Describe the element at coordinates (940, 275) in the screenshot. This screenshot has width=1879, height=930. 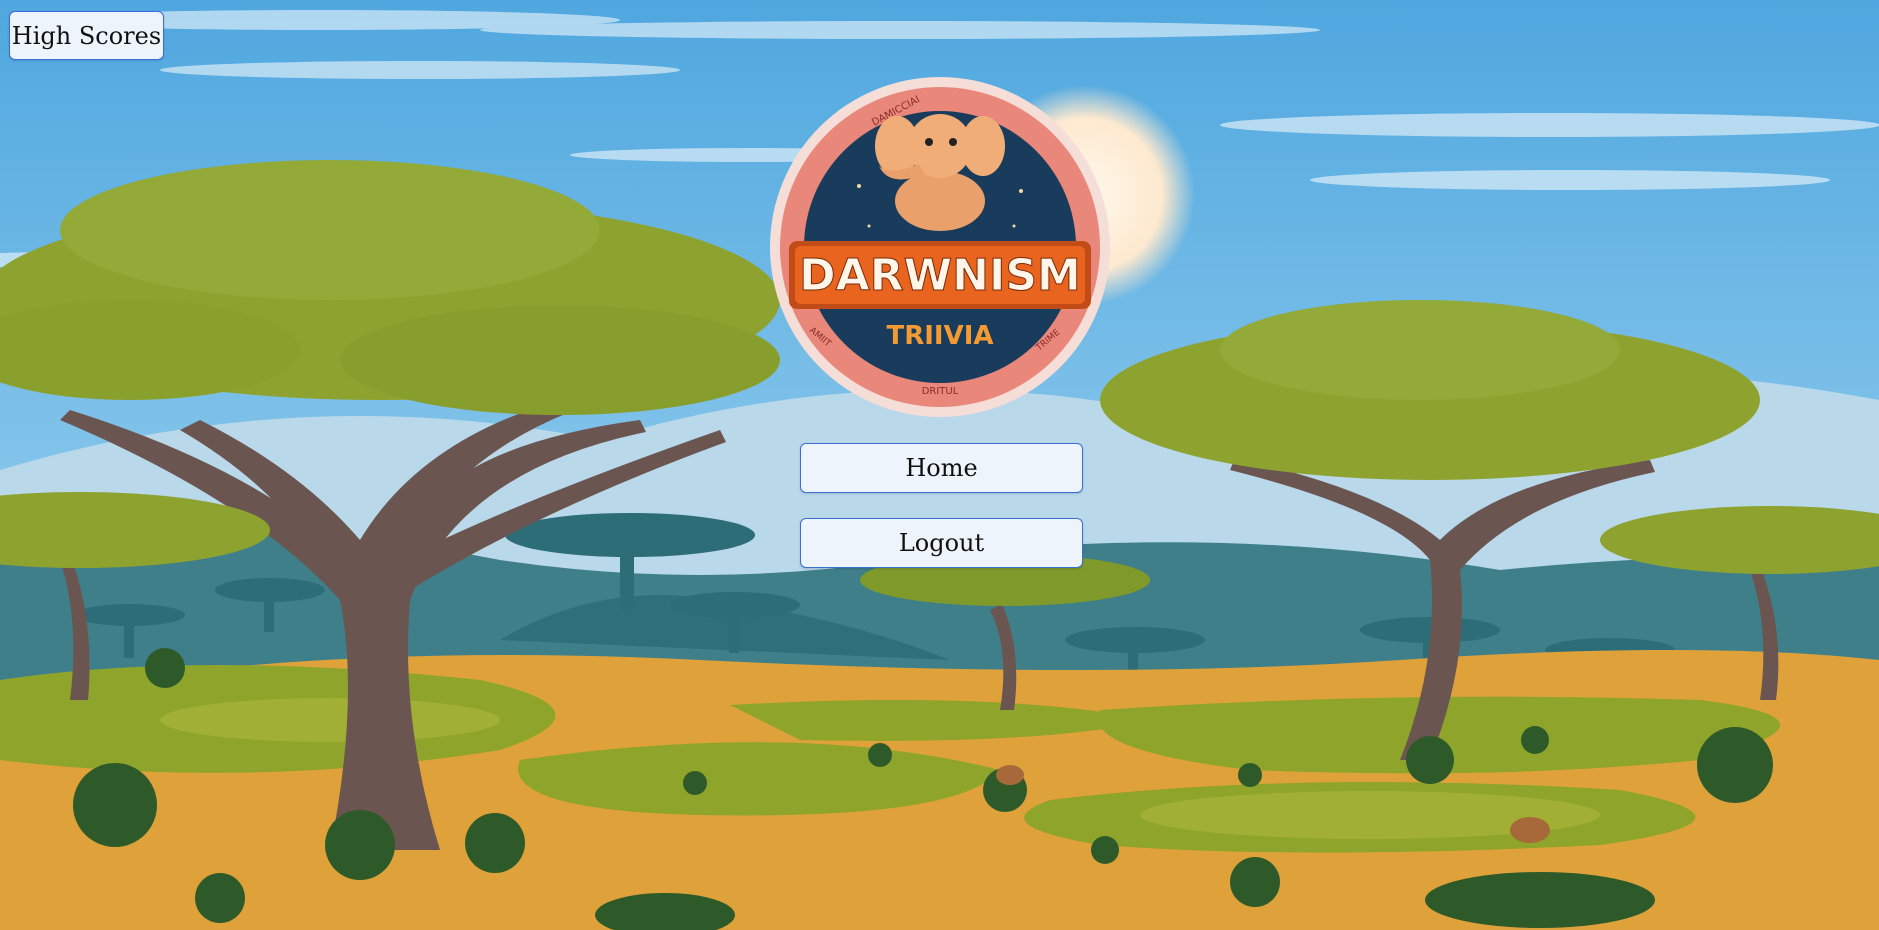
I see `logo-title: DARWNISM` at that location.